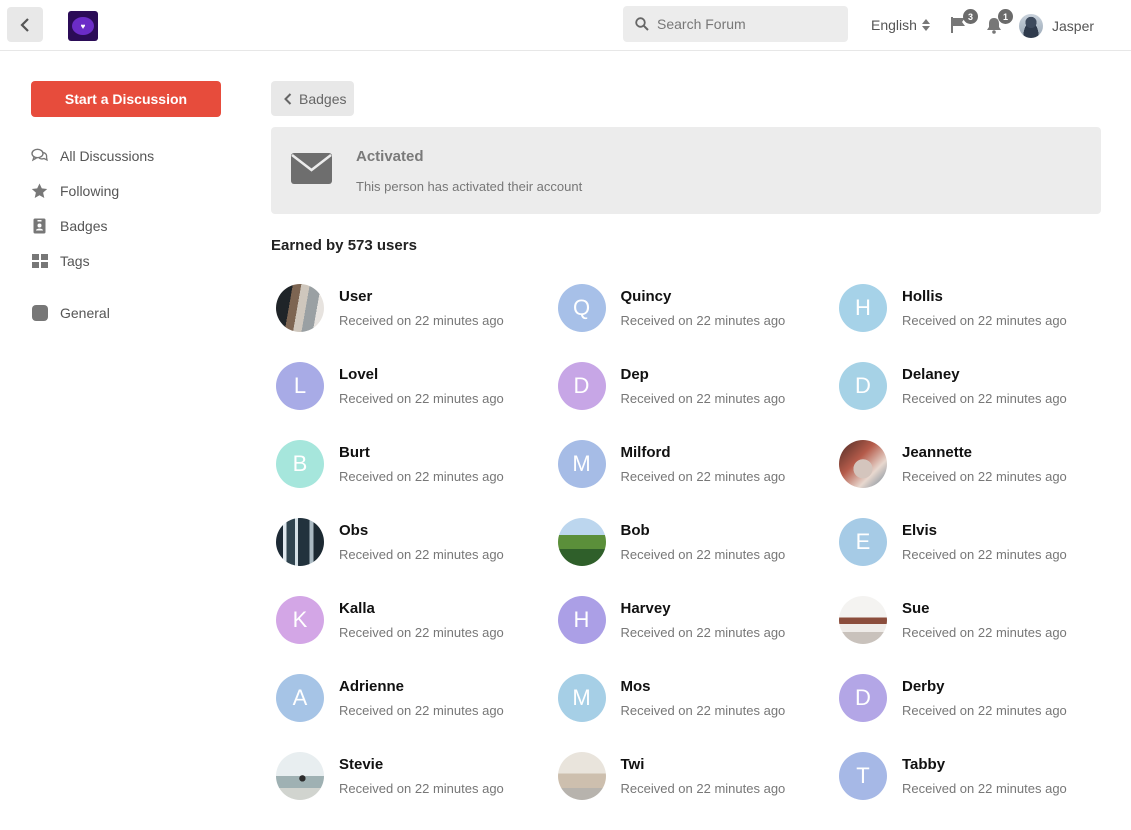 The width and height of the screenshot is (1131, 830). I want to click on tag-square-icon, so click(39, 312).